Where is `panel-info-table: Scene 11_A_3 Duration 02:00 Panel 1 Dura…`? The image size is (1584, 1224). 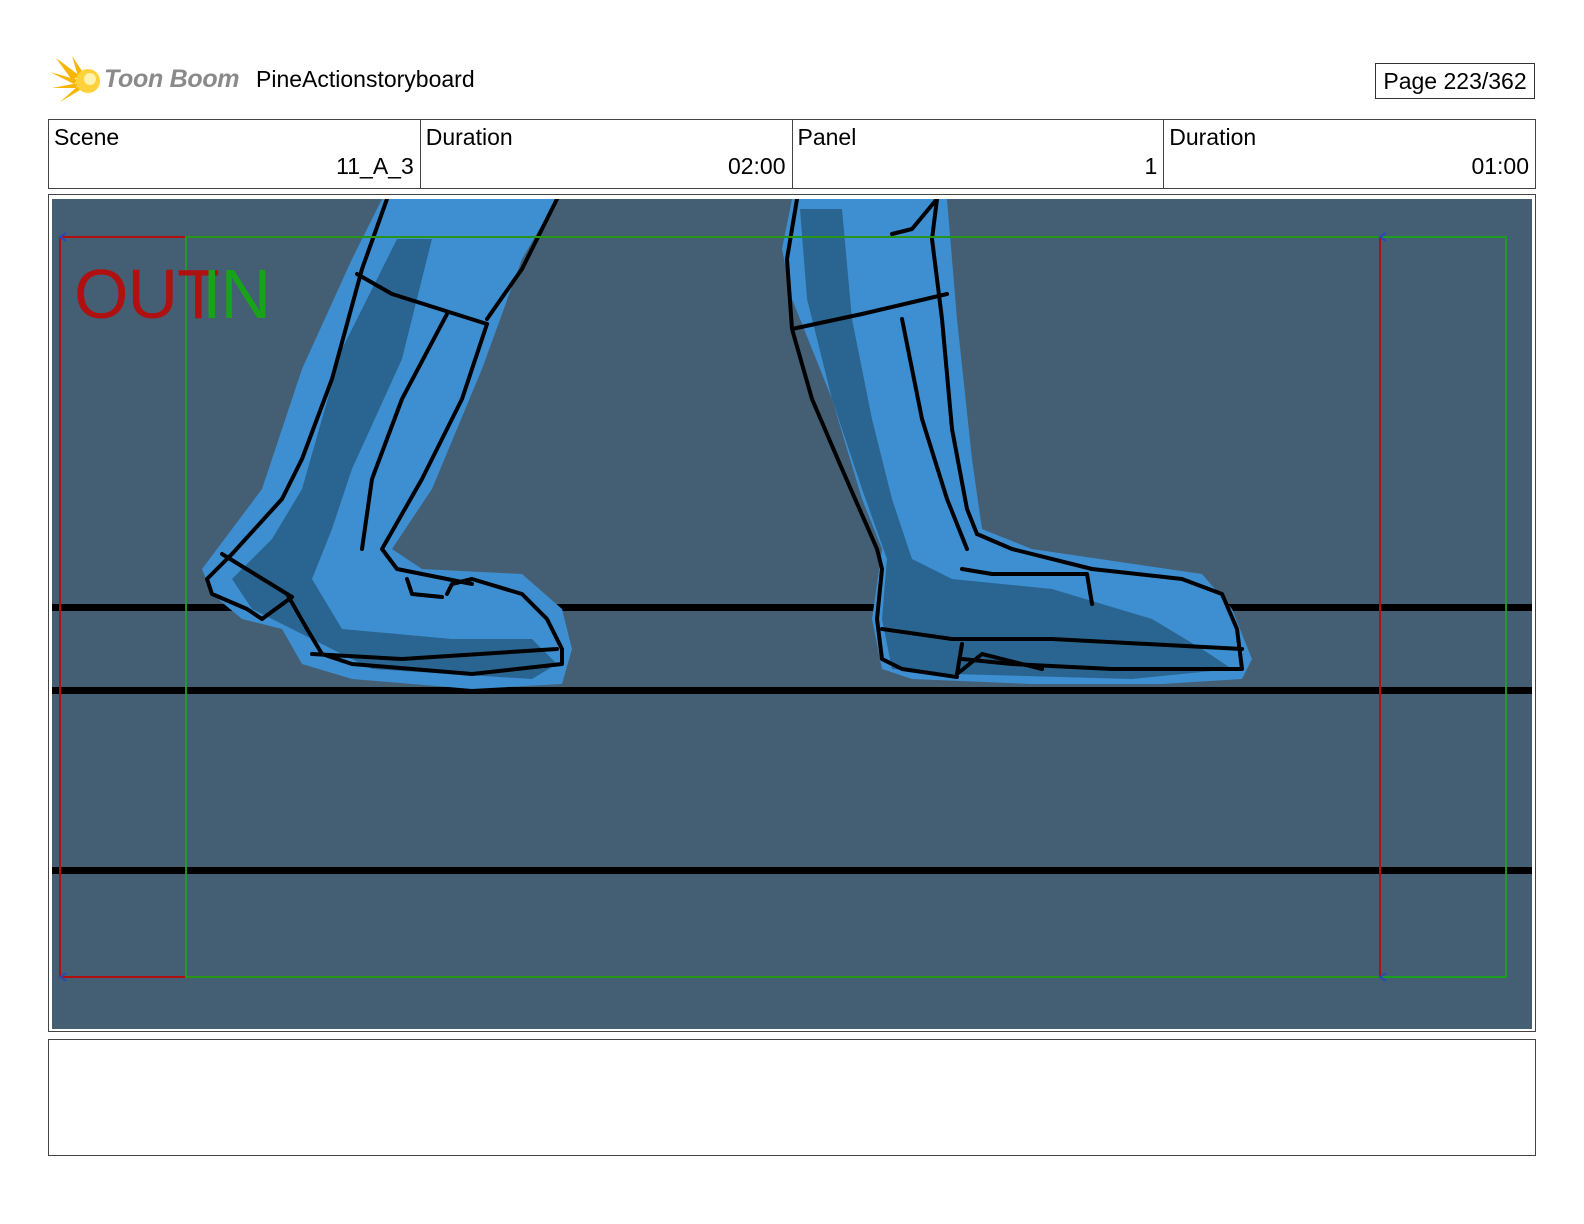 panel-info-table: Scene 11_A_3 Duration 02:00 Panel 1 Dura… is located at coordinates (792, 154).